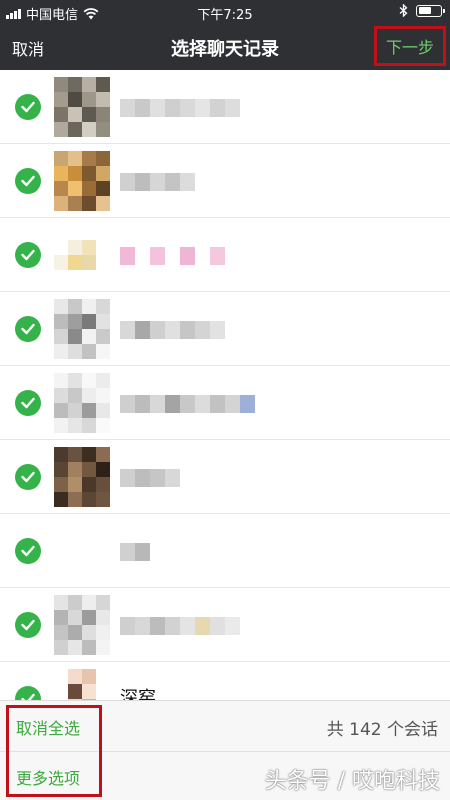 This screenshot has height=800, width=450. I want to click on status-time: 下午7:25, so click(225, 15).